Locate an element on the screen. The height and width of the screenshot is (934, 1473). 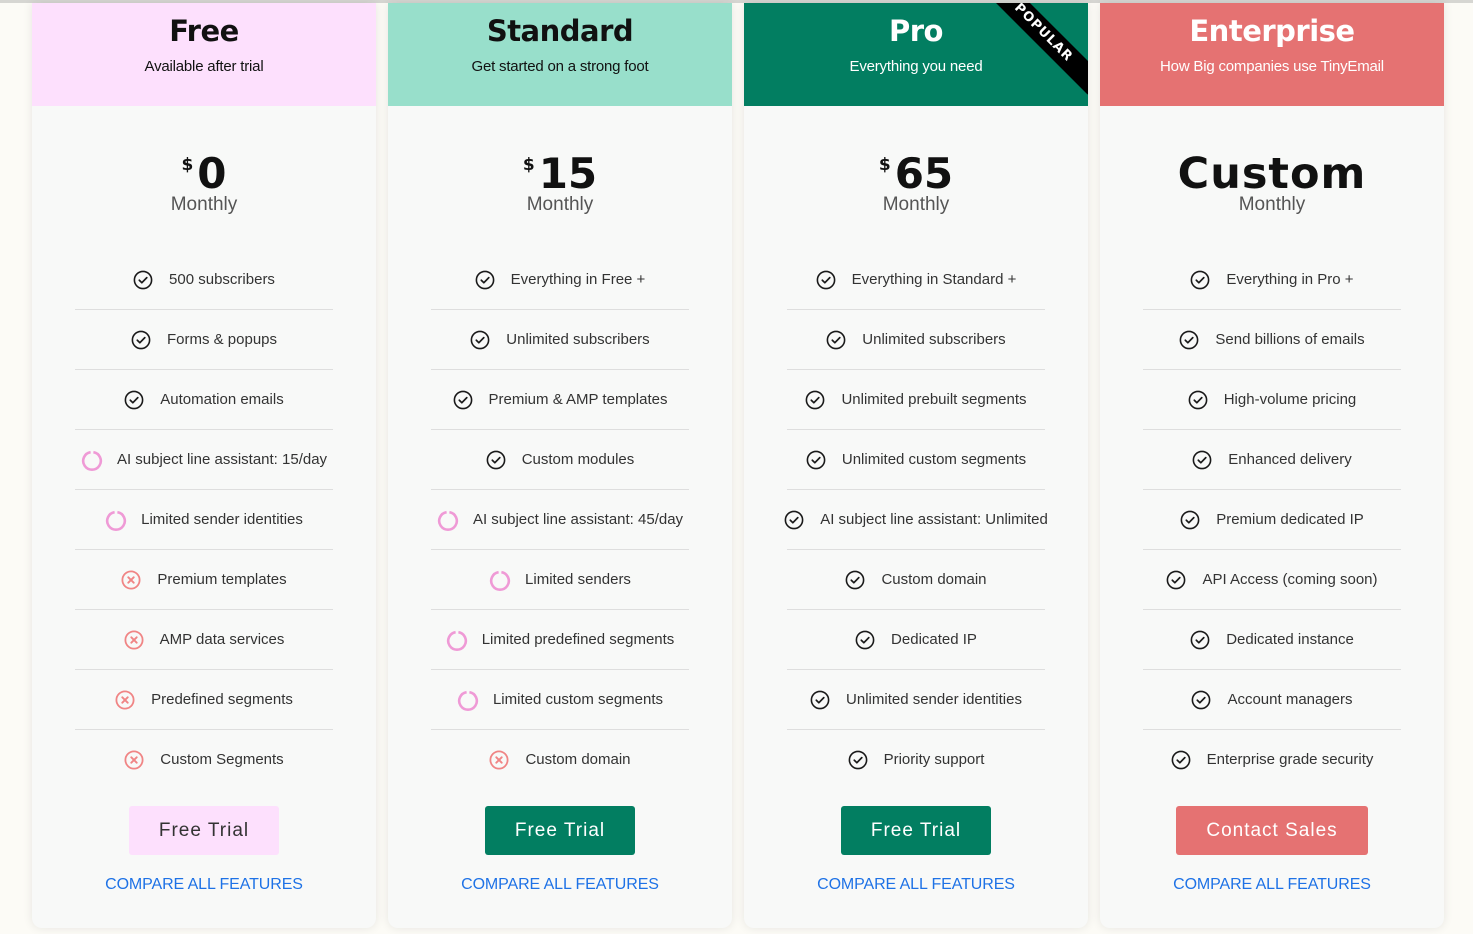
feature-item: AI subject line assistant: 15/day is located at coordinates (204, 460).